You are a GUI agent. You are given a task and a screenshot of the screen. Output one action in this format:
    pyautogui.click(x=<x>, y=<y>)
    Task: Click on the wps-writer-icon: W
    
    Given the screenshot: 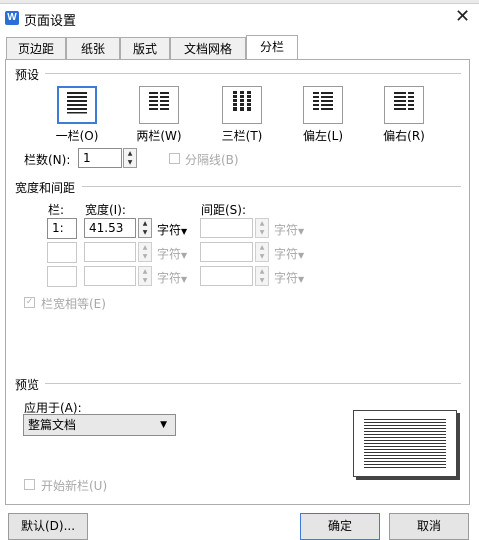 What is the action you would take?
    pyautogui.click(x=12, y=18)
    